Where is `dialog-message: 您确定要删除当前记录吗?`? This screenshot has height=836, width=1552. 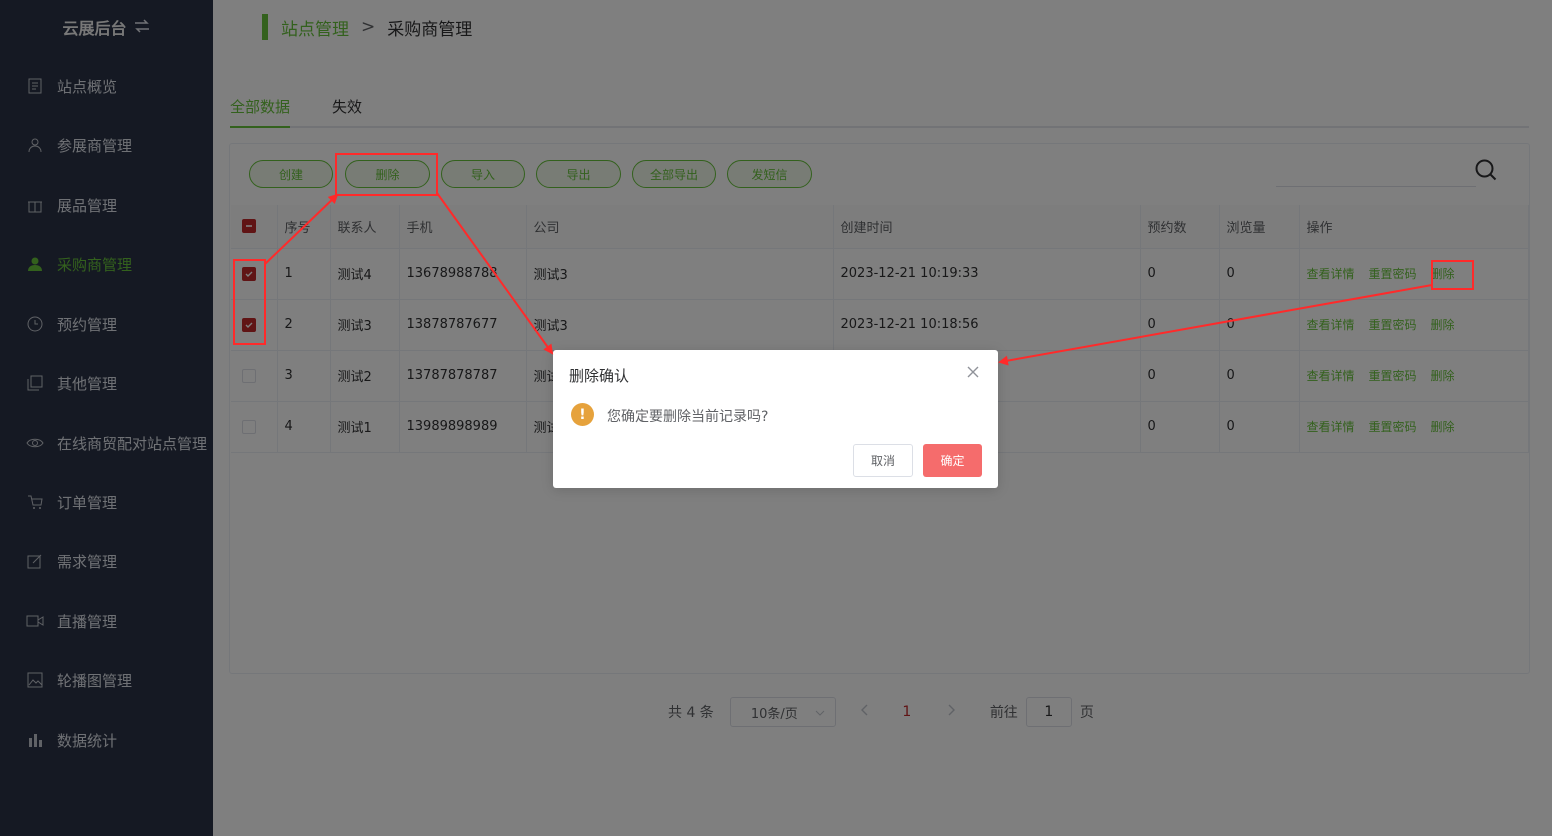 dialog-message: 您确定要删除当前记录吗? is located at coordinates (688, 417).